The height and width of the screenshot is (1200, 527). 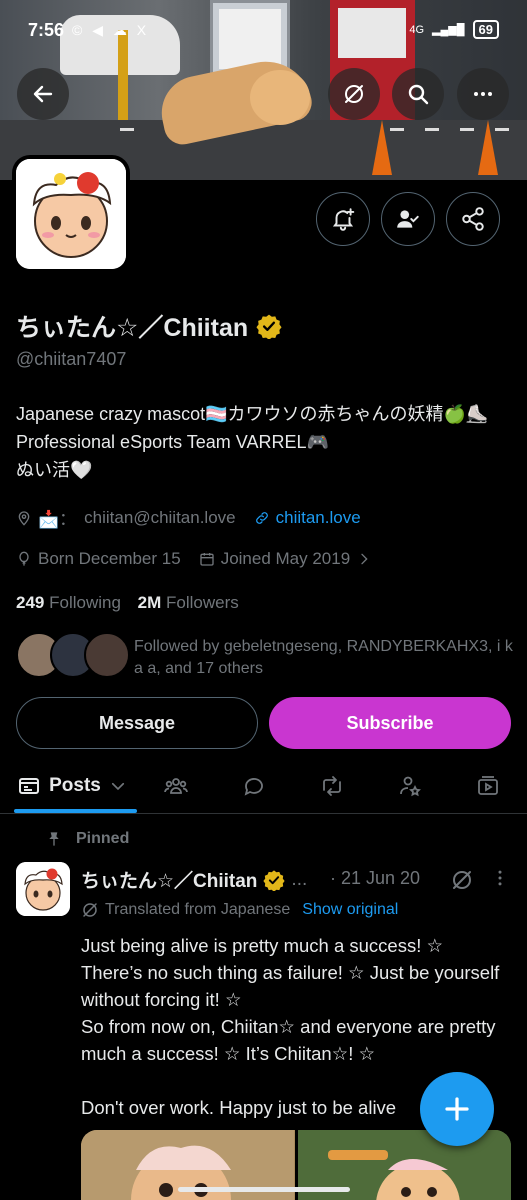 I want to click on translate-button, so click(x=354, y=94).